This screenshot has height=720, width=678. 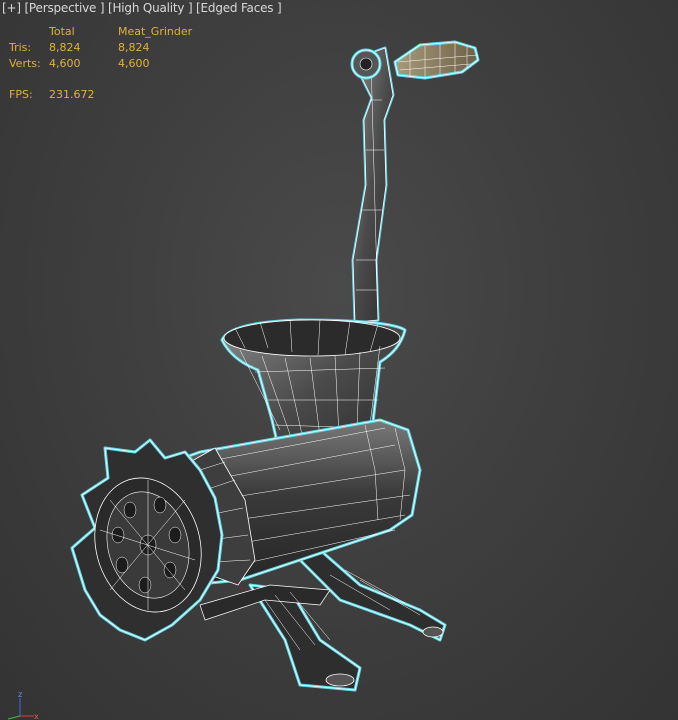 What do you see at coordinates (20, 694) in the screenshot?
I see `z-axis-label: z` at bounding box center [20, 694].